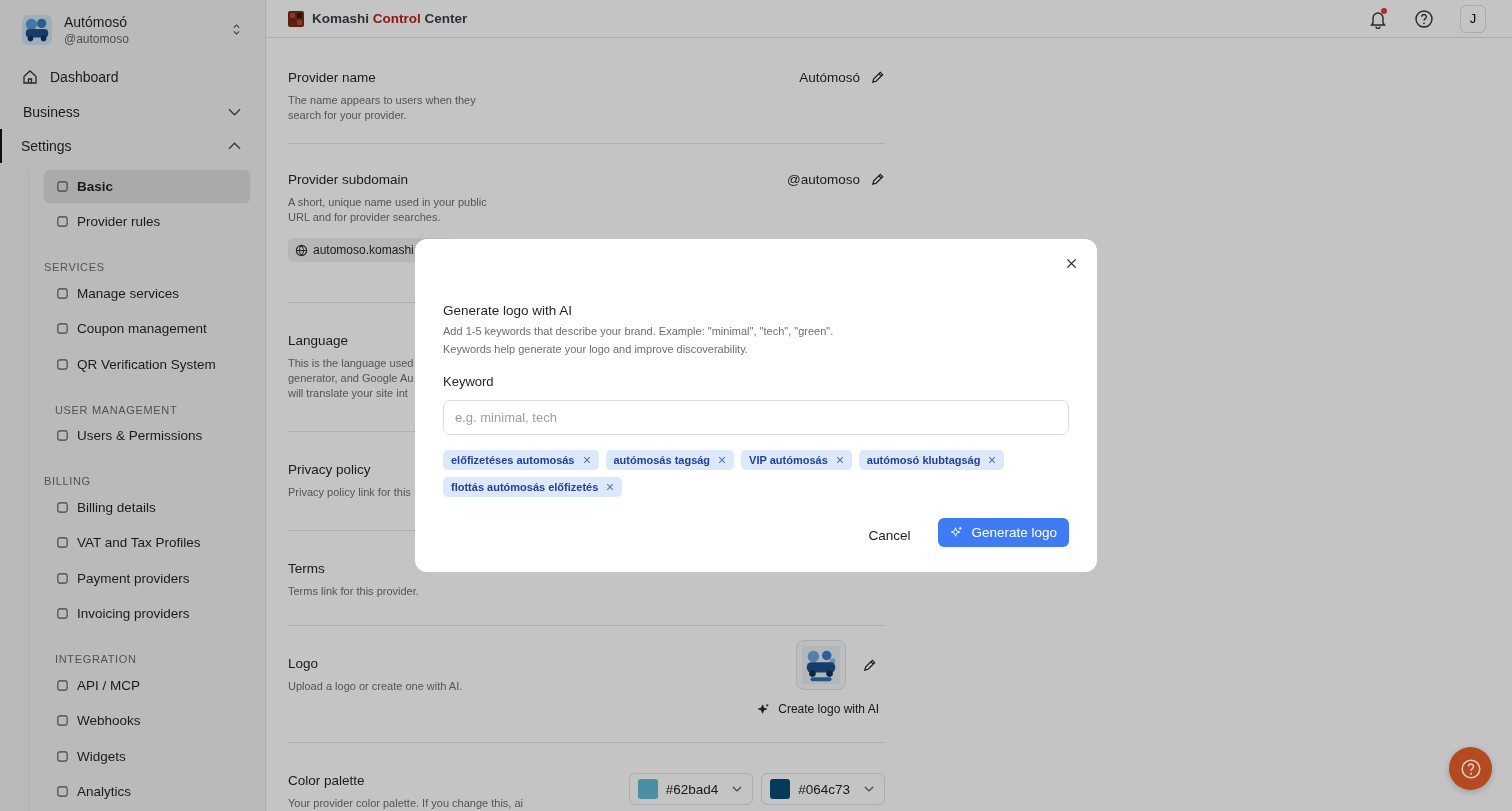 The image size is (1512, 811). Describe the element at coordinates (353, 591) in the screenshot. I see `section-description: Terms link for this provider.` at that location.